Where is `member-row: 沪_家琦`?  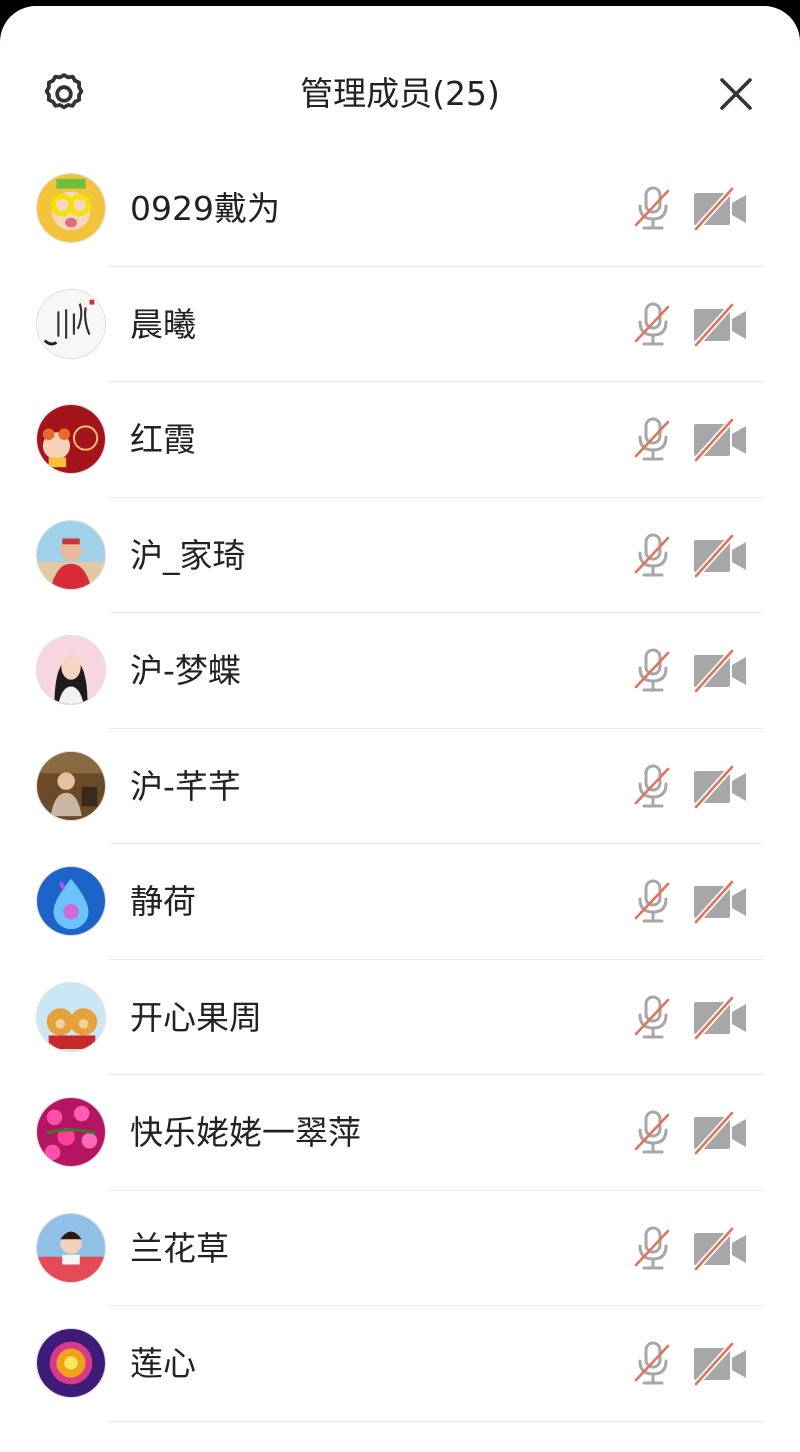 member-row: 沪_家琦 is located at coordinates (400, 555).